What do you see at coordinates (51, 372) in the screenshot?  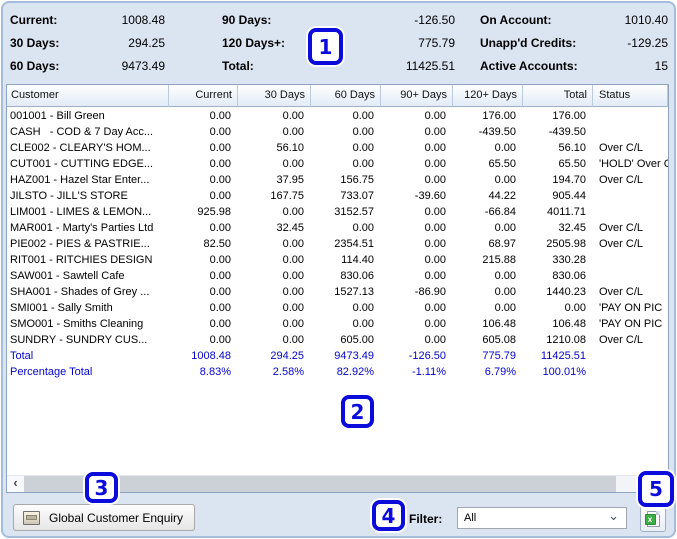 I see `percentage-label: Percentage Total` at bounding box center [51, 372].